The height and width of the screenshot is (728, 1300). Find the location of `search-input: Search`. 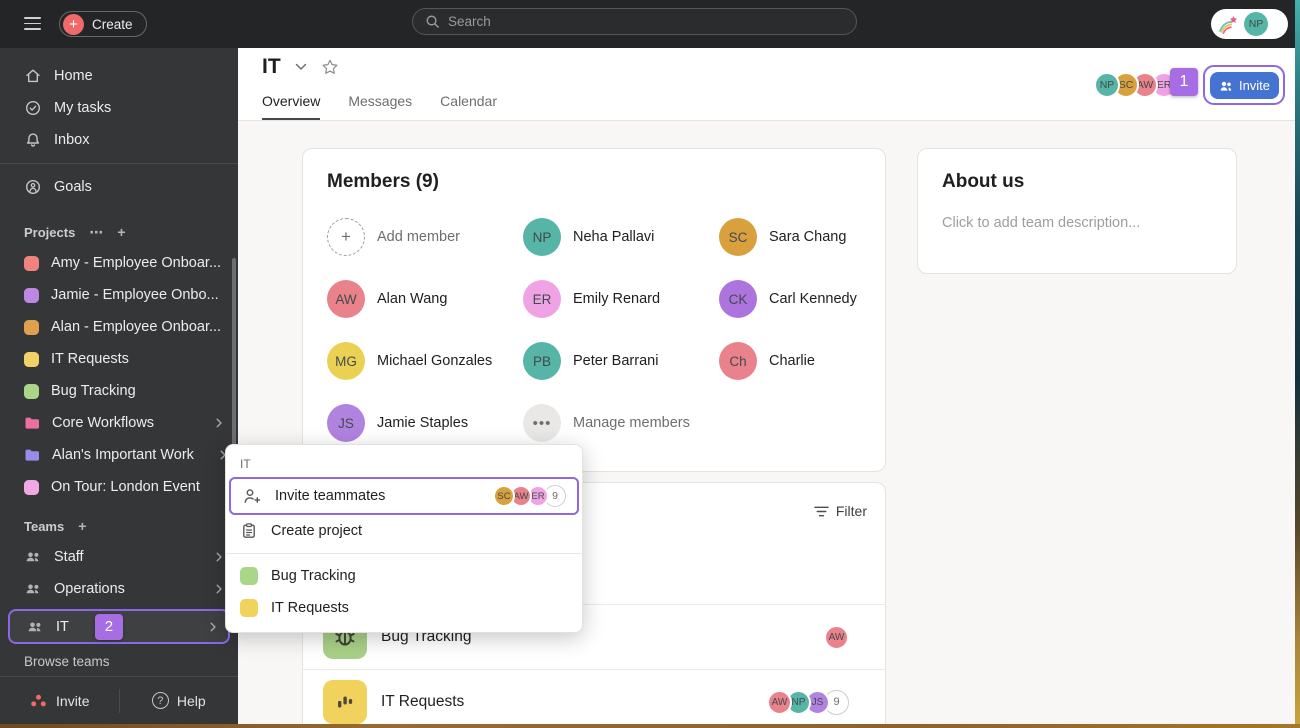

search-input: Search is located at coordinates (634, 21).